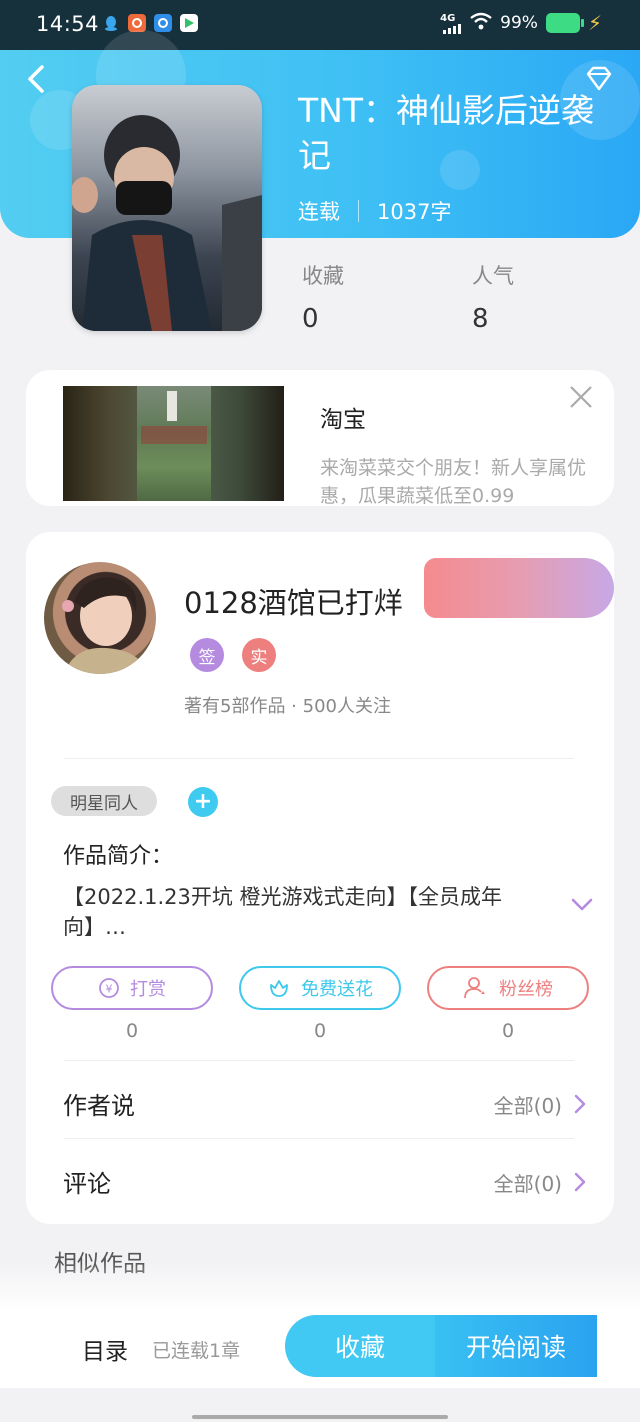 This screenshot has height=1422, width=640. Describe the element at coordinates (105, 1349) in the screenshot. I see `toc-button: 目录` at that location.